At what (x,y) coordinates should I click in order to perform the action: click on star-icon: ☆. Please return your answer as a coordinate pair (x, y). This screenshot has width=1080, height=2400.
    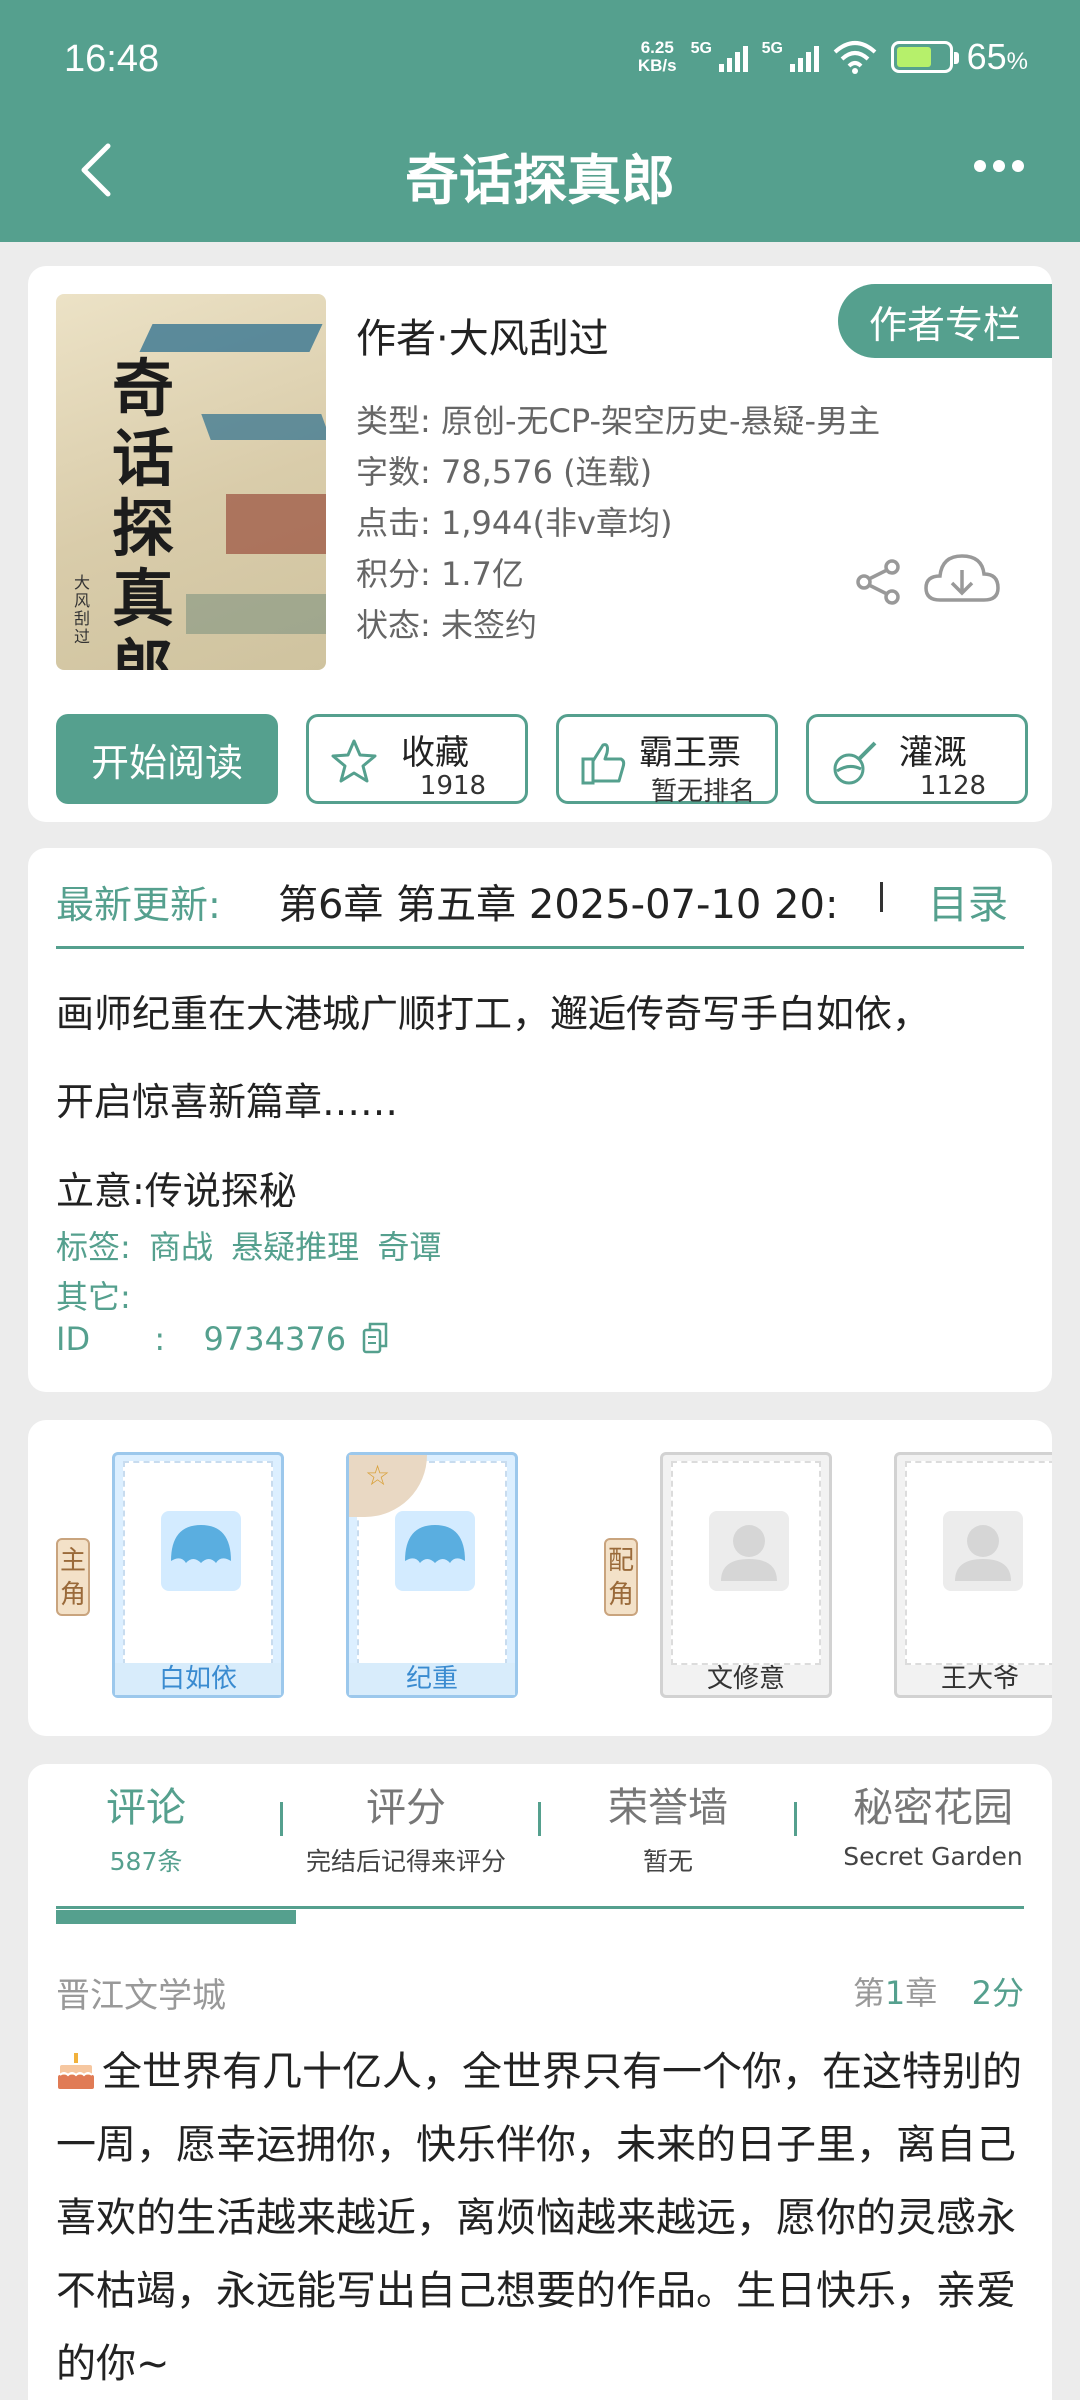
    Looking at the image, I should click on (378, 1475).